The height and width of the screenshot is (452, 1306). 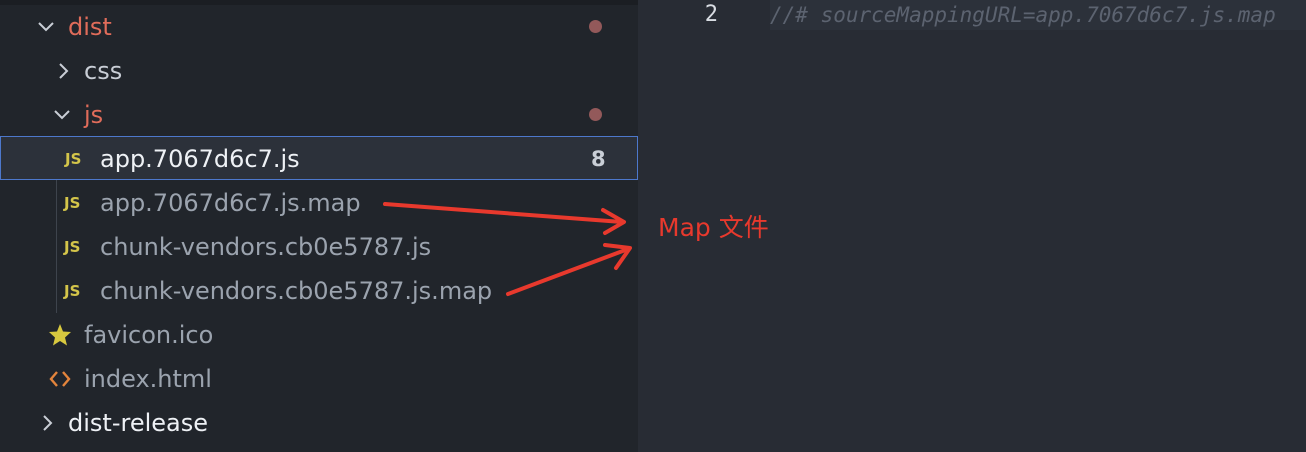 I want to click on tree-file-chunk-vendors-js-map: JS chunk-vendors.cb0e5787.js.map, so click(x=319, y=291).